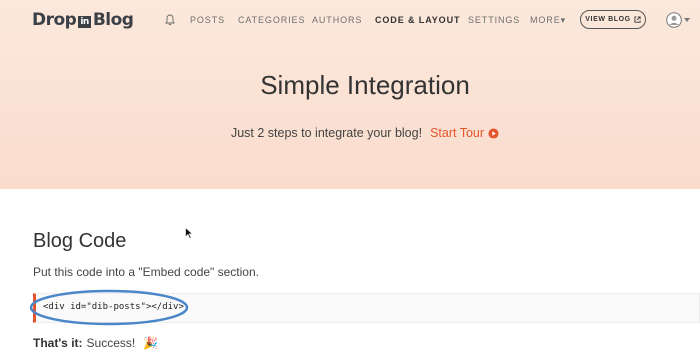 This screenshot has width=700, height=357. What do you see at coordinates (111, 343) in the screenshot?
I see `success-text: Success!` at bounding box center [111, 343].